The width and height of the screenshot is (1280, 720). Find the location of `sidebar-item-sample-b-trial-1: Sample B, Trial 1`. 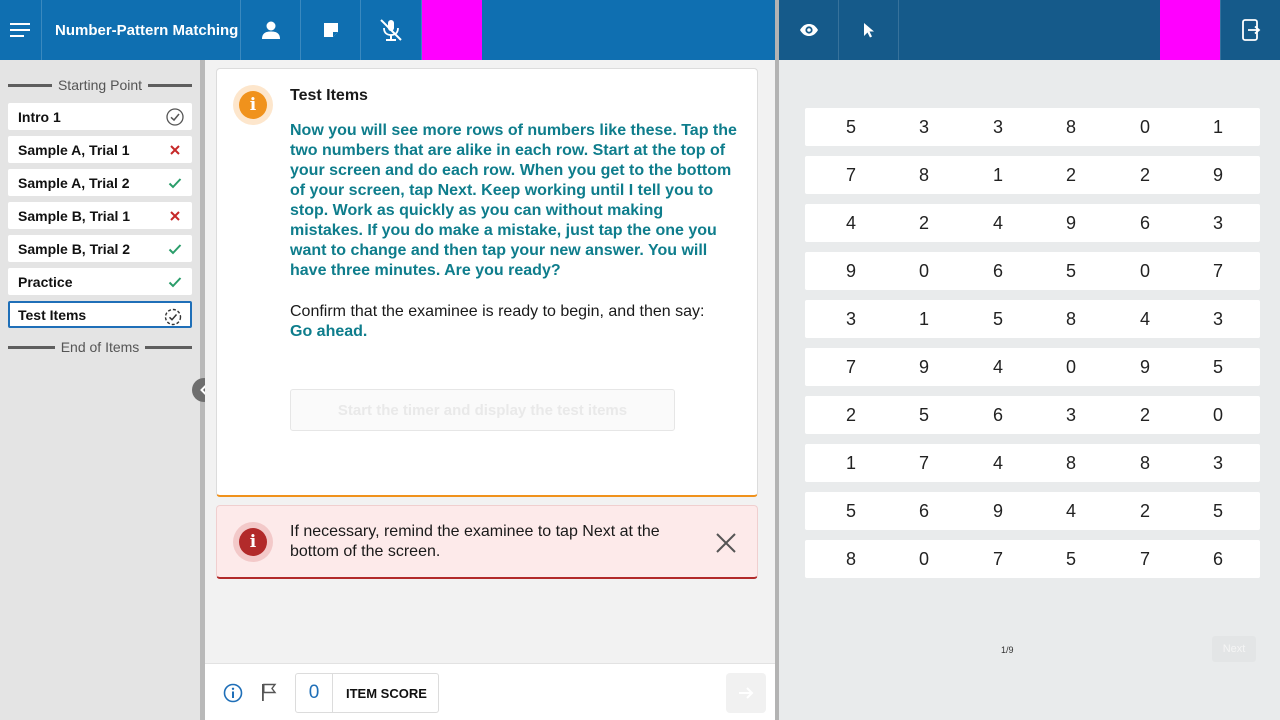

sidebar-item-sample-b-trial-1: Sample B, Trial 1 is located at coordinates (100, 215).